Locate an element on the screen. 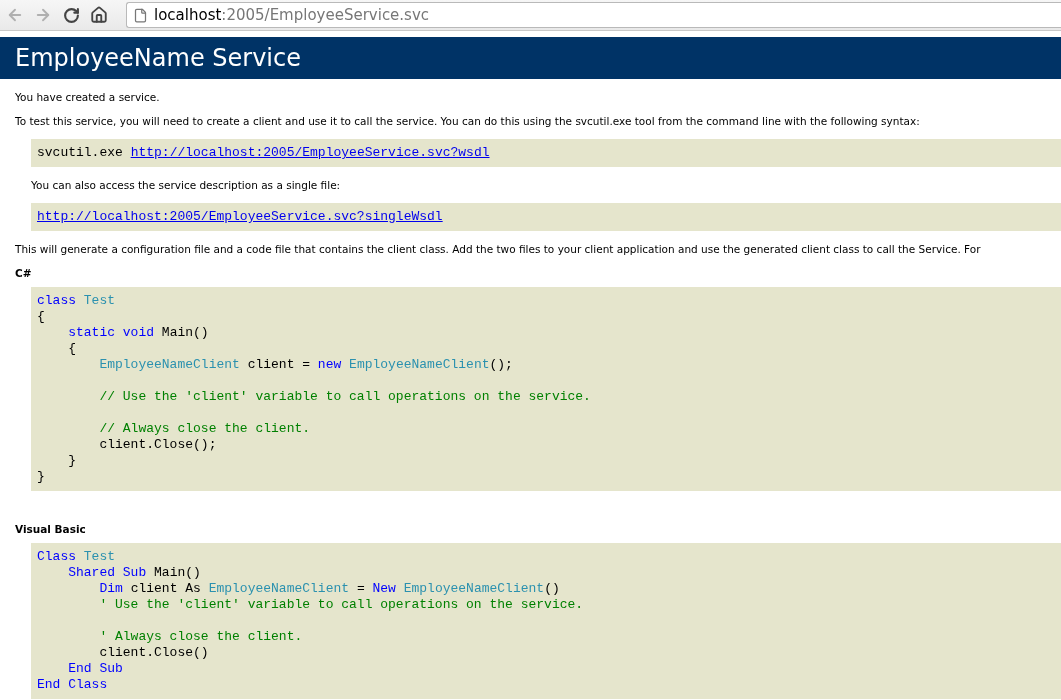 Image resolution: width=1061 pixels, height=700 pixels. page-title: EmployeeName Service is located at coordinates (158, 58).